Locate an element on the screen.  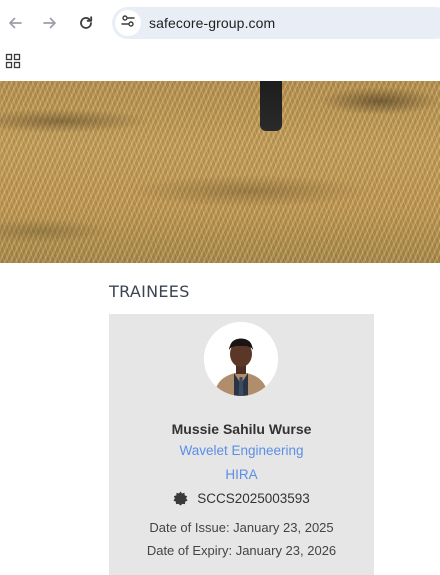
person-silhouette is located at coordinates (271, 106).